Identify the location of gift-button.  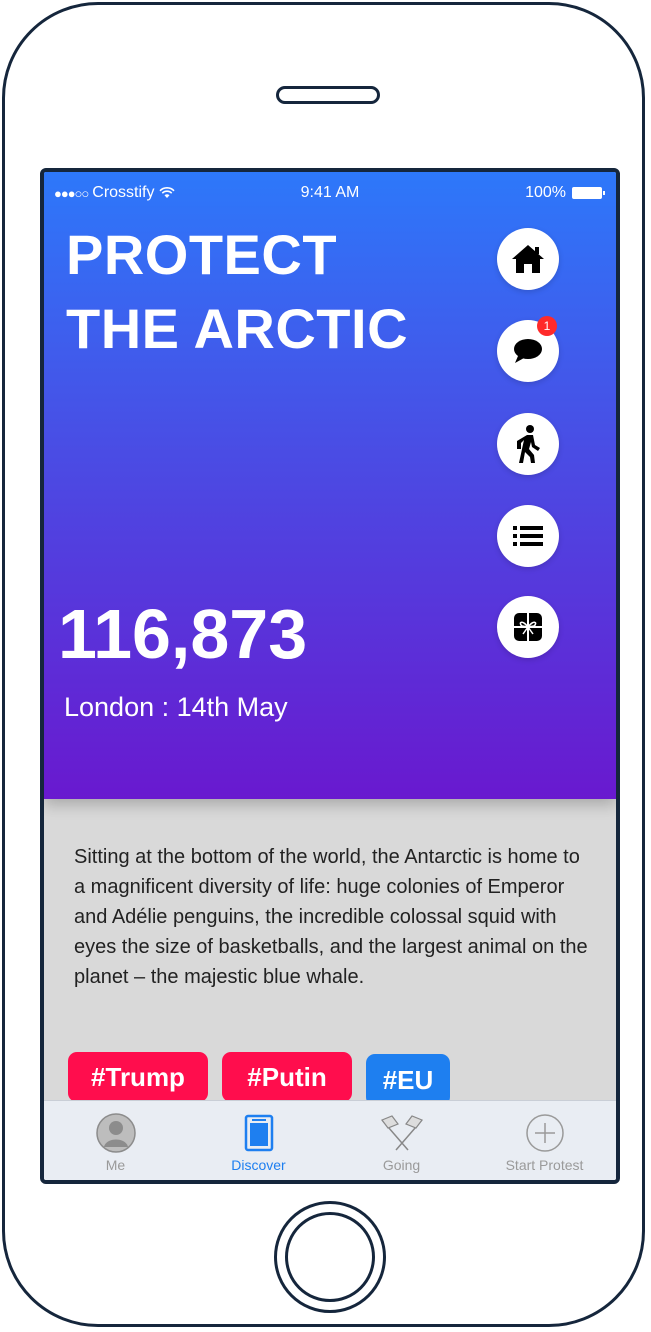
(528, 627).